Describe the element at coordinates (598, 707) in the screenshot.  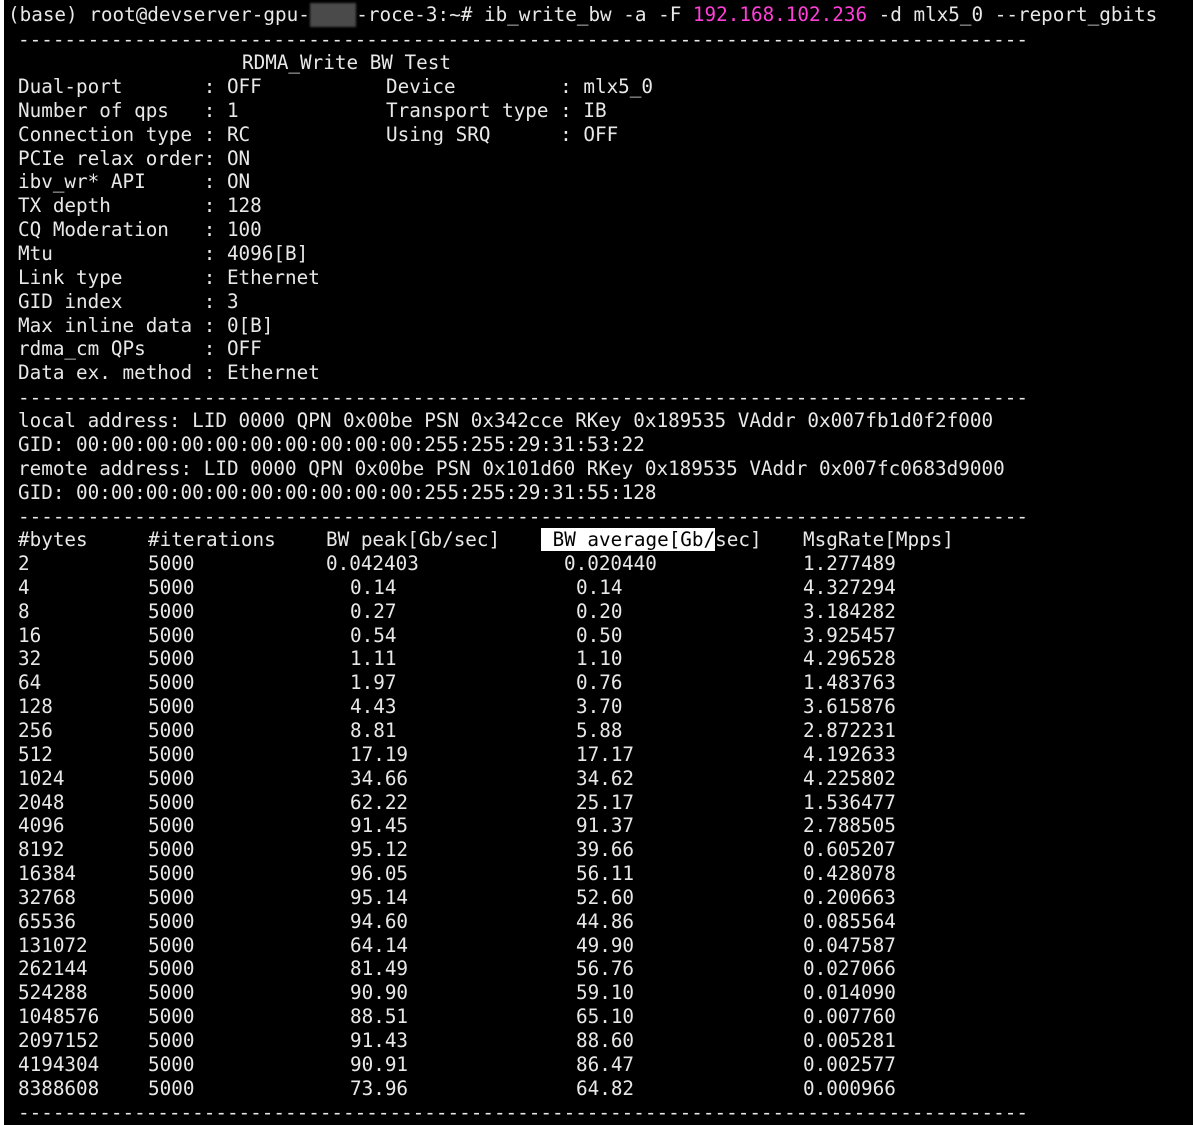
I see `table-row: 128 5000 4.43 3.70 3.615876` at that location.